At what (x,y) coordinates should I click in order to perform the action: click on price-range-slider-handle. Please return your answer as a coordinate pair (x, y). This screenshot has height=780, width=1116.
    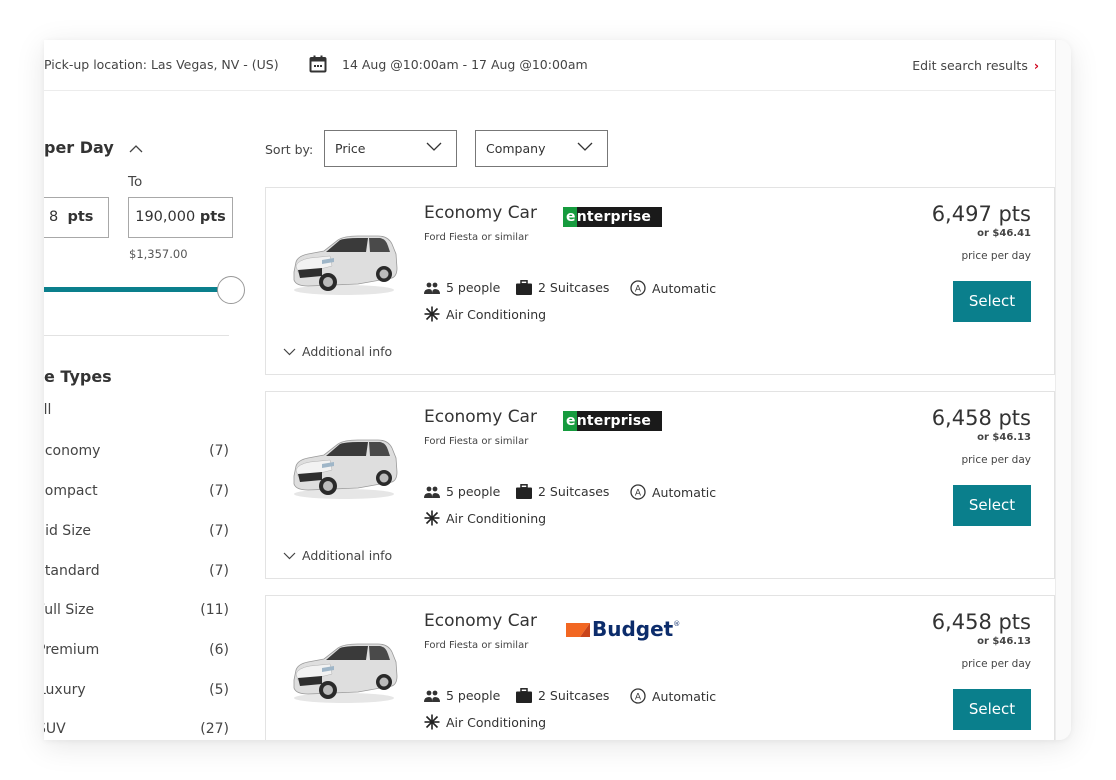
    Looking at the image, I should click on (231, 290).